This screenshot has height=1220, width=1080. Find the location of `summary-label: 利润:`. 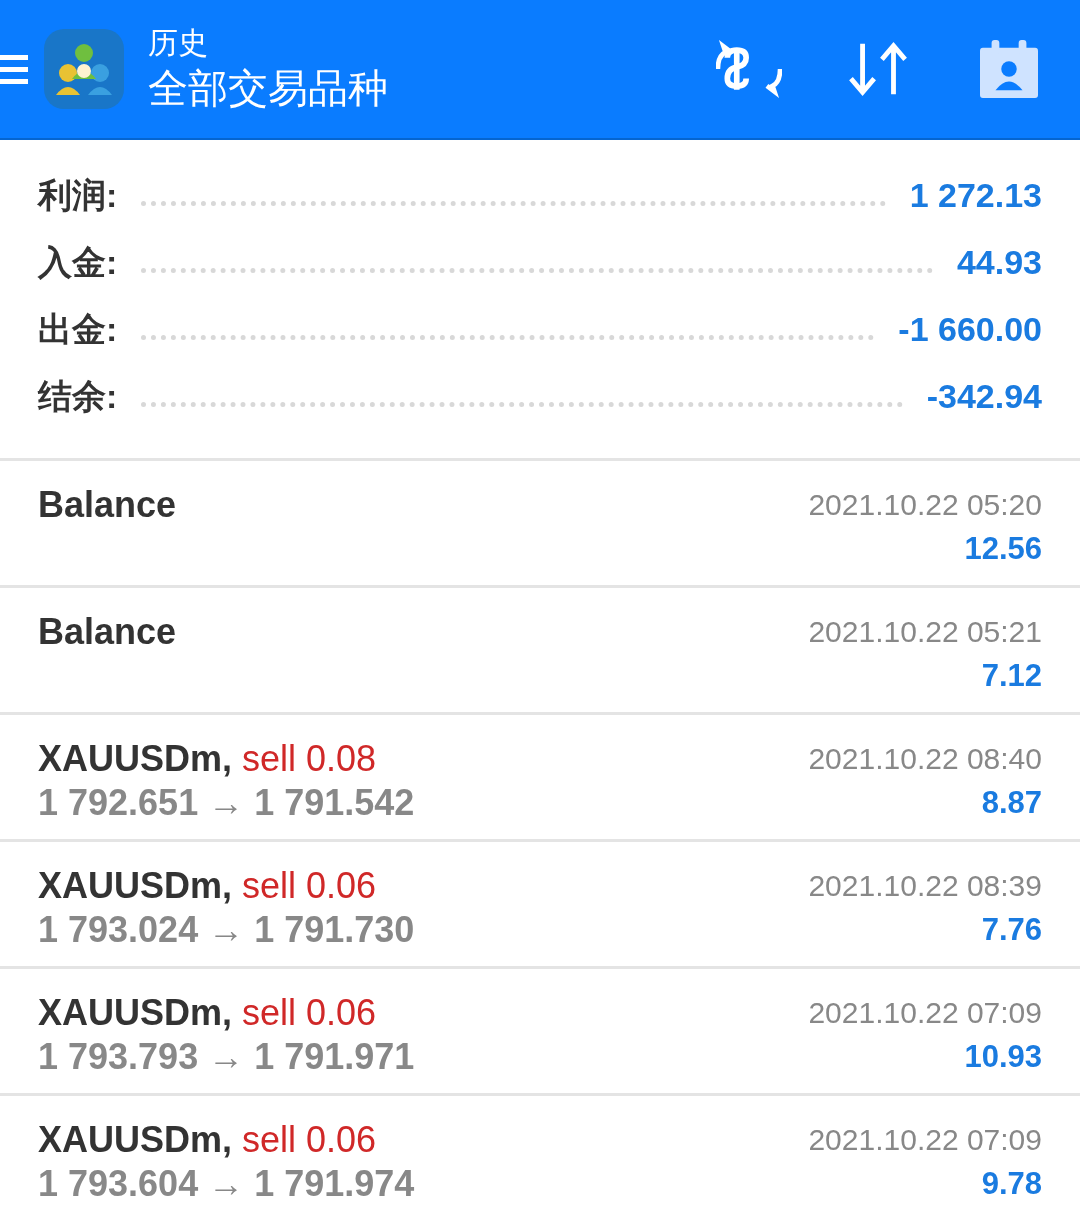

summary-label: 利润: is located at coordinates (78, 195).